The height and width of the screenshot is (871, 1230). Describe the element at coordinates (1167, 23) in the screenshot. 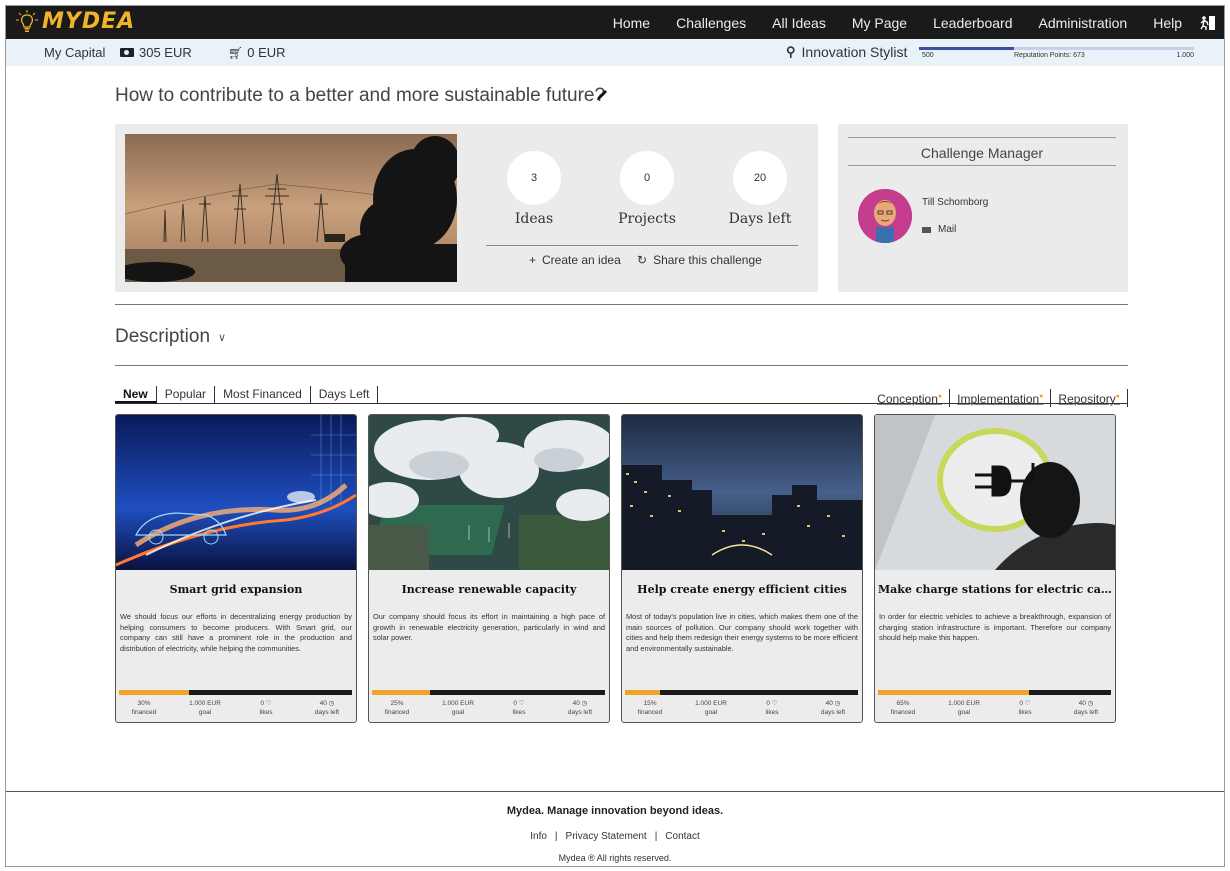

I see `nav-help: Help` at that location.